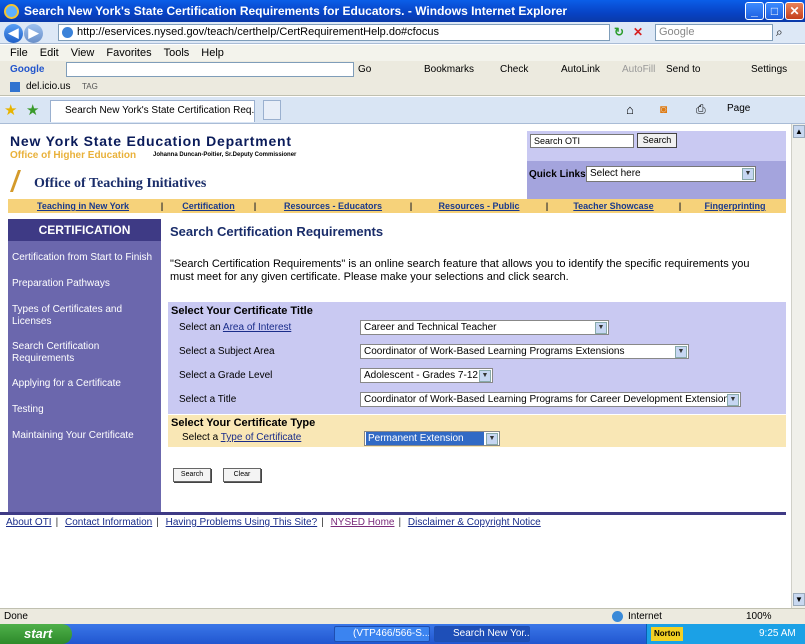 The image size is (805, 644). Describe the element at coordinates (108, 522) in the screenshot. I see `footer-contact: Contact Information` at that location.